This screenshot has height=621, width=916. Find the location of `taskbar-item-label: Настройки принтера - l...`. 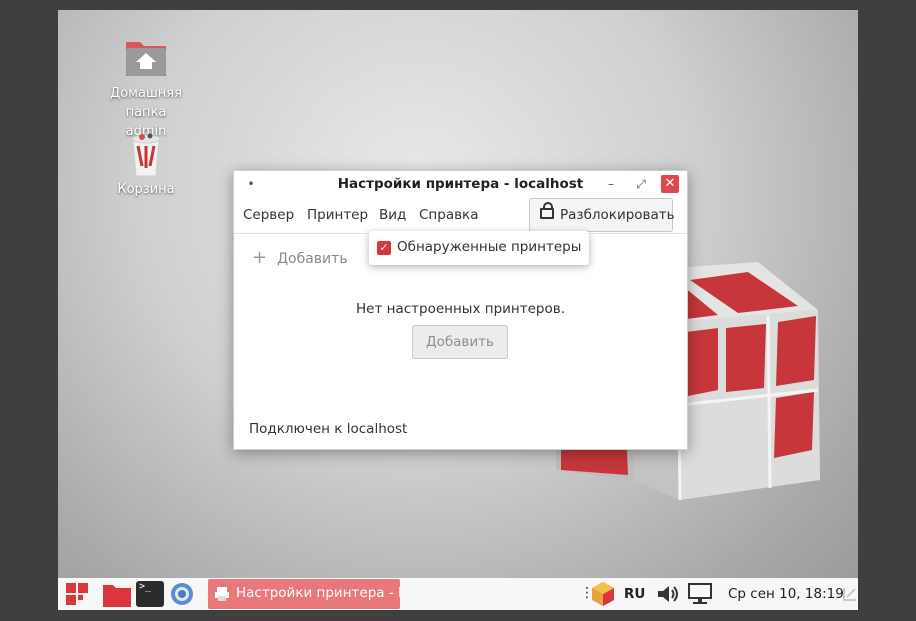

taskbar-item-label: Настройки принтера - l... is located at coordinates (325, 593).